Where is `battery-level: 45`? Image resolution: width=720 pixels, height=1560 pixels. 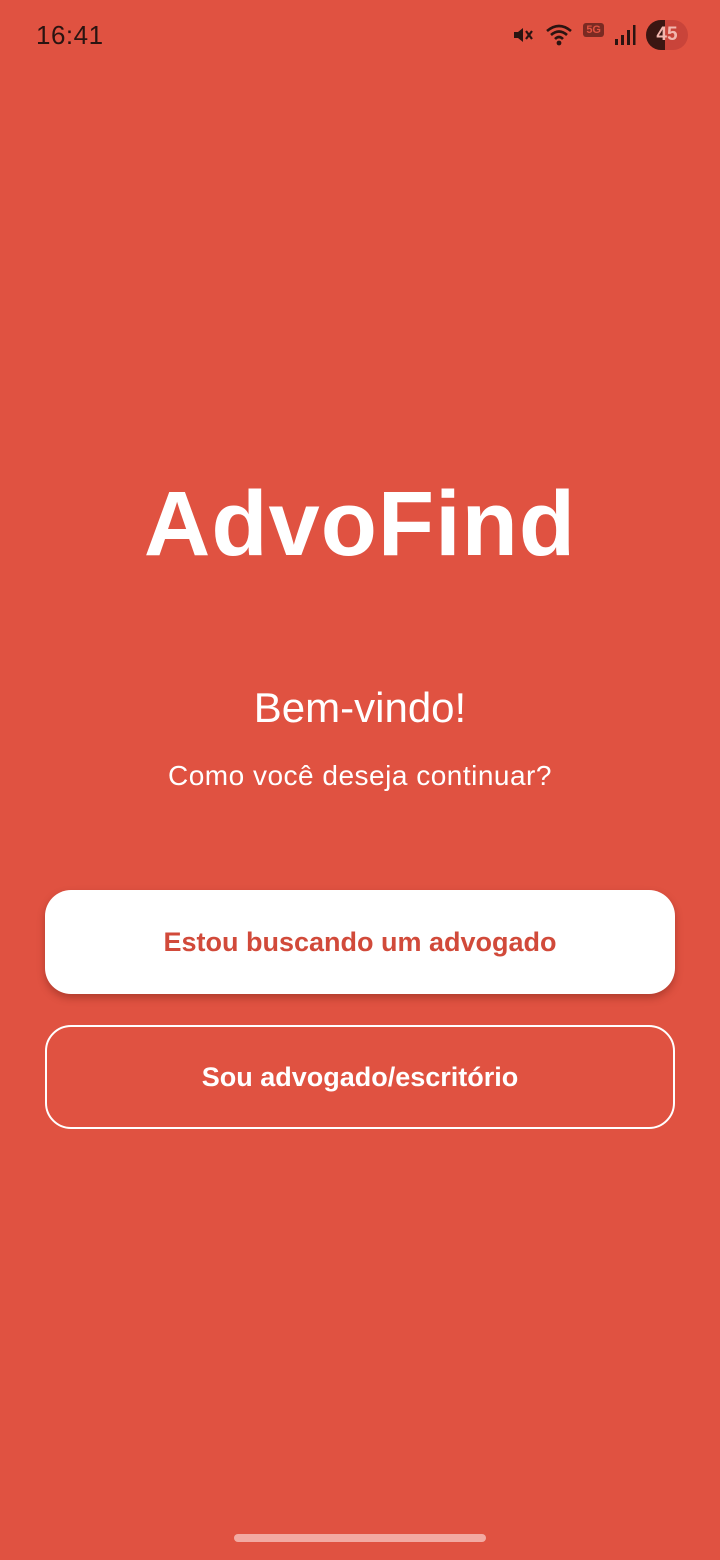 battery-level: 45 is located at coordinates (667, 34).